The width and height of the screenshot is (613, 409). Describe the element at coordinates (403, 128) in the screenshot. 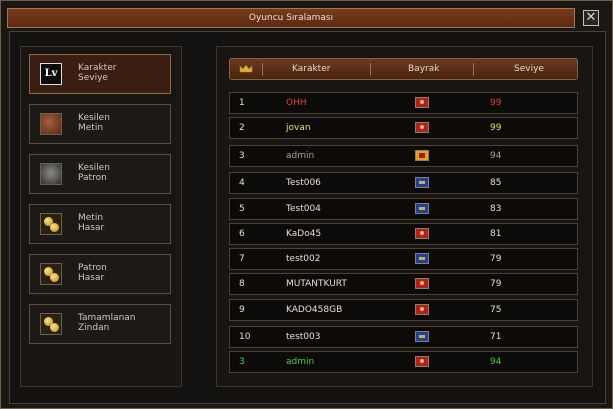

I see `table-row: 2 jovan 99` at that location.